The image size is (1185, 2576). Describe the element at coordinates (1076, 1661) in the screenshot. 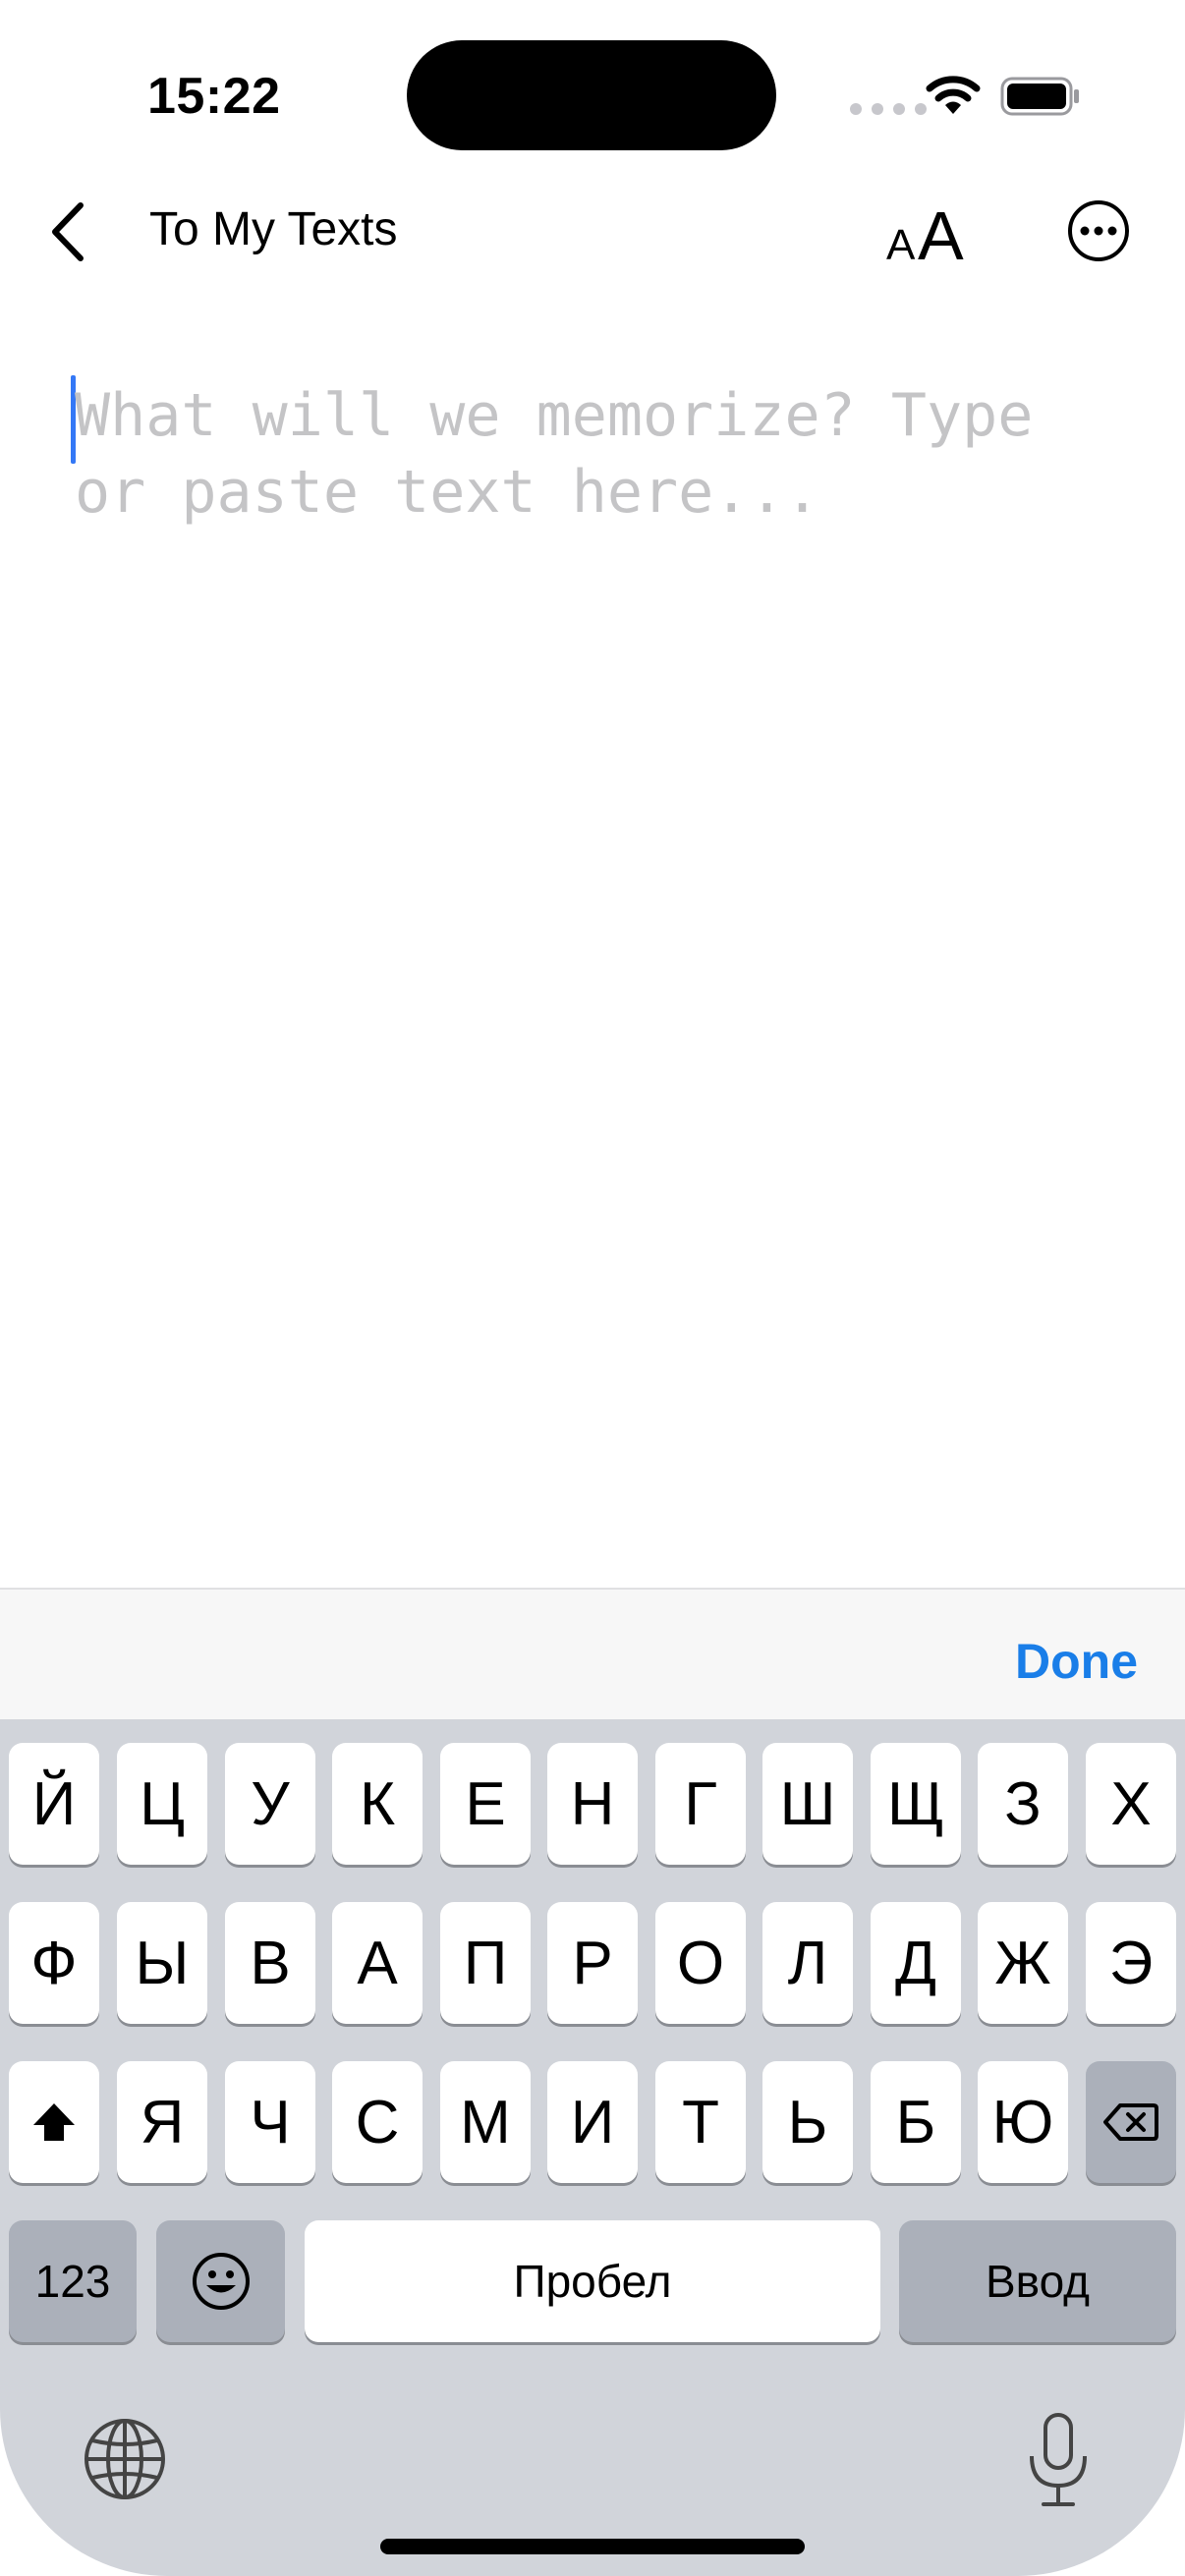

I see `done-button: Done` at that location.